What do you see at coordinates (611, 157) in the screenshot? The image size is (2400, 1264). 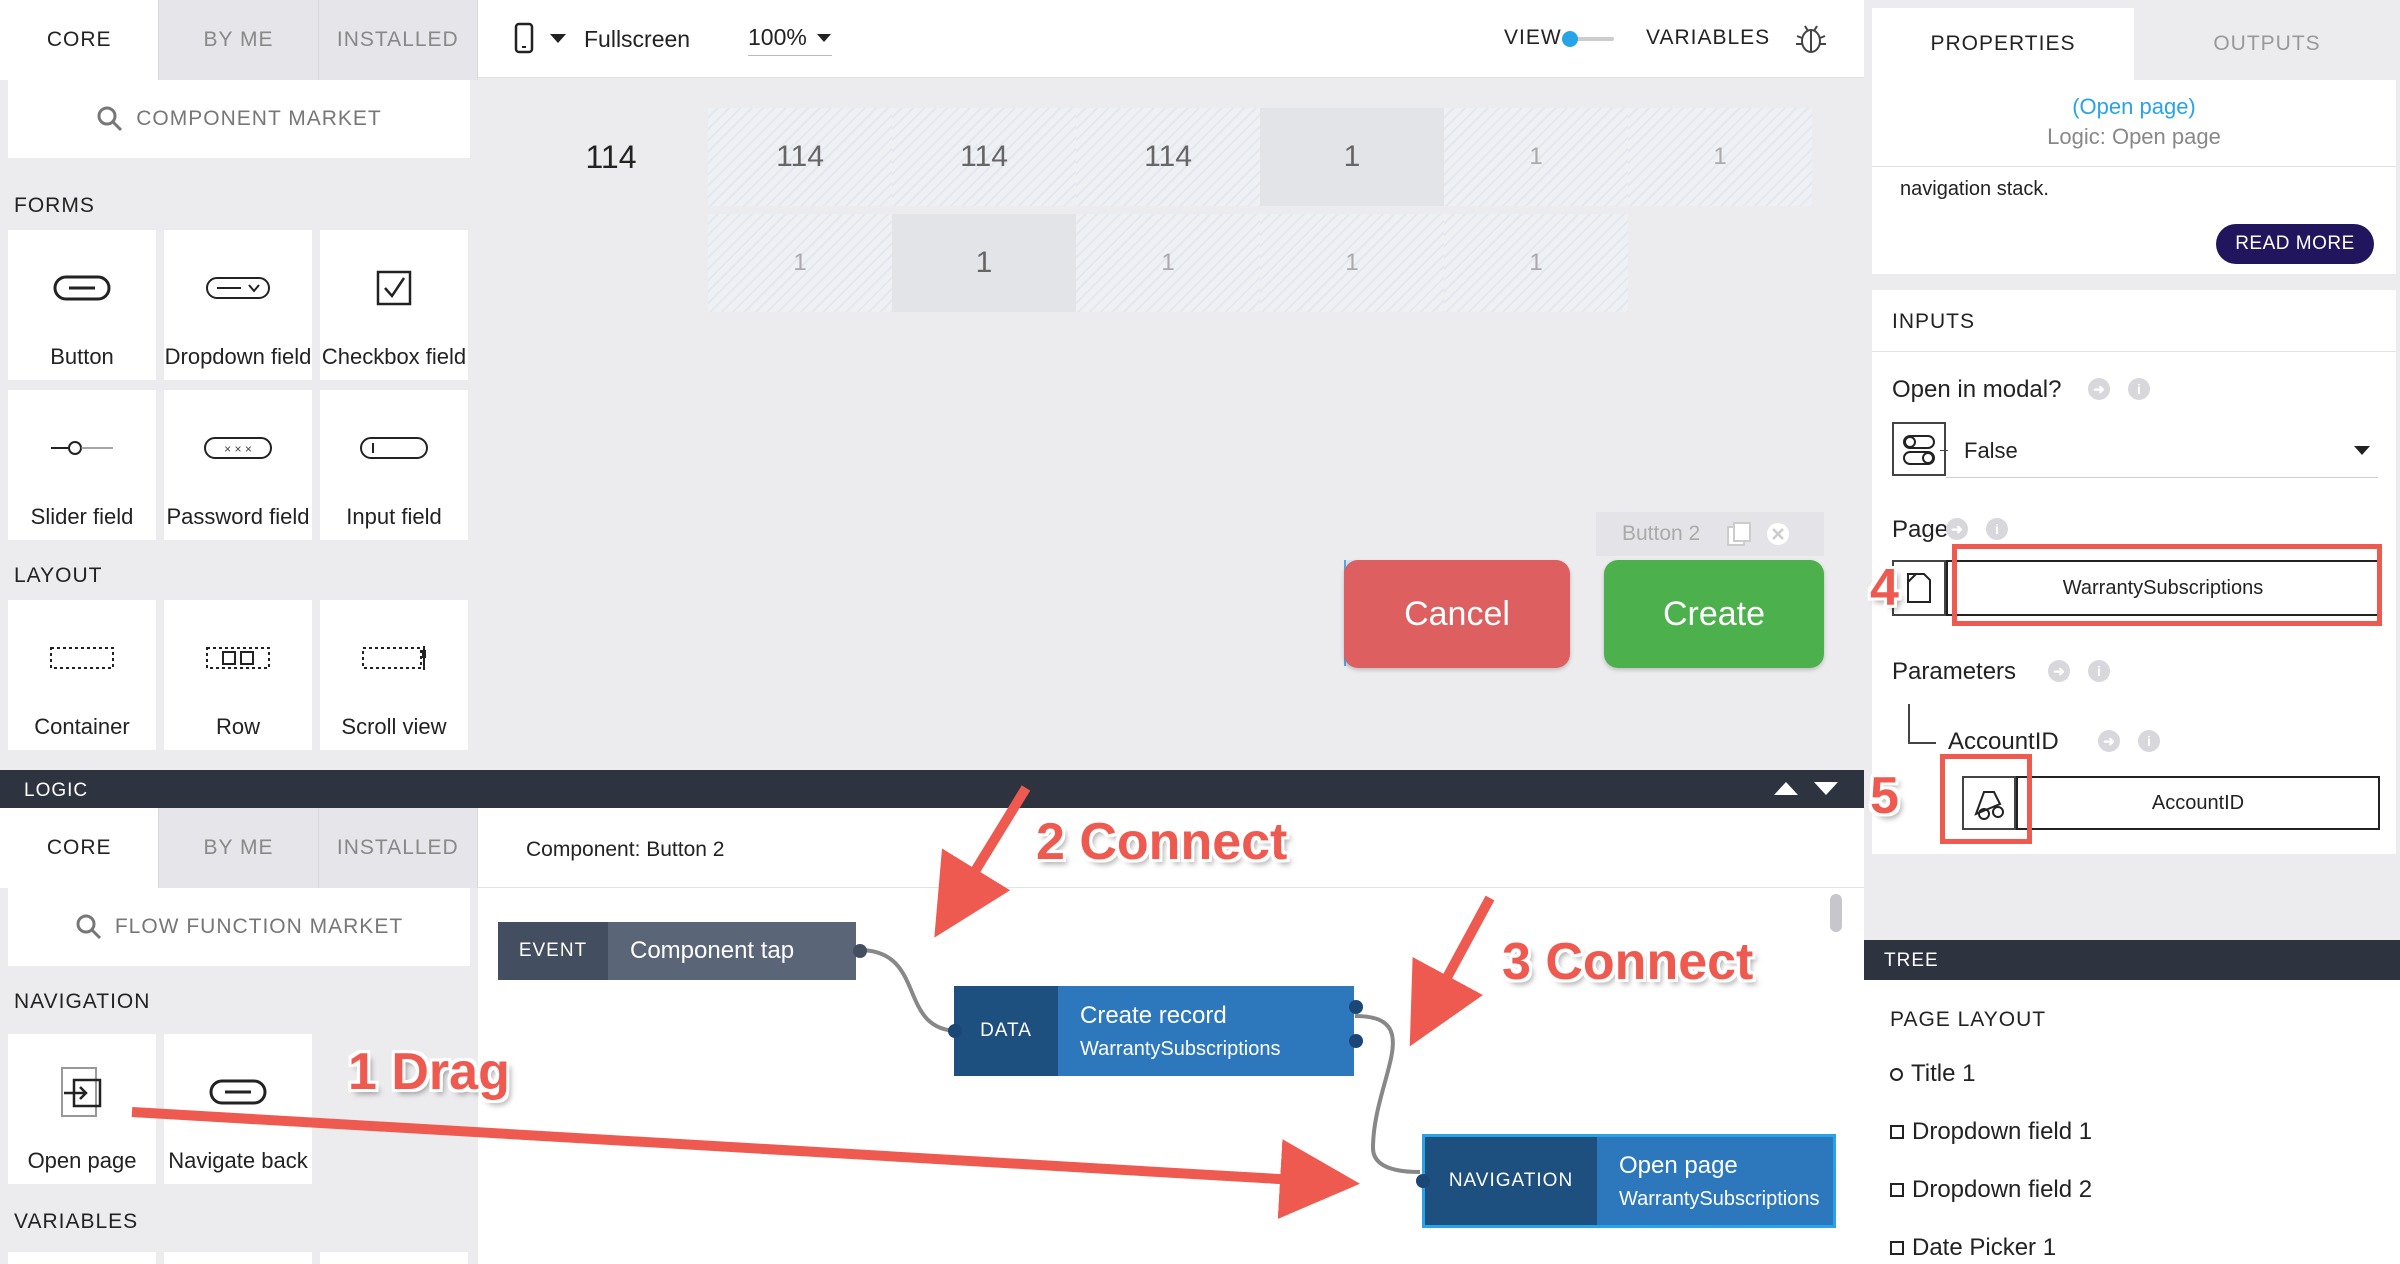 I see `grid-cell-0: 114` at bounding box center [611, 157].